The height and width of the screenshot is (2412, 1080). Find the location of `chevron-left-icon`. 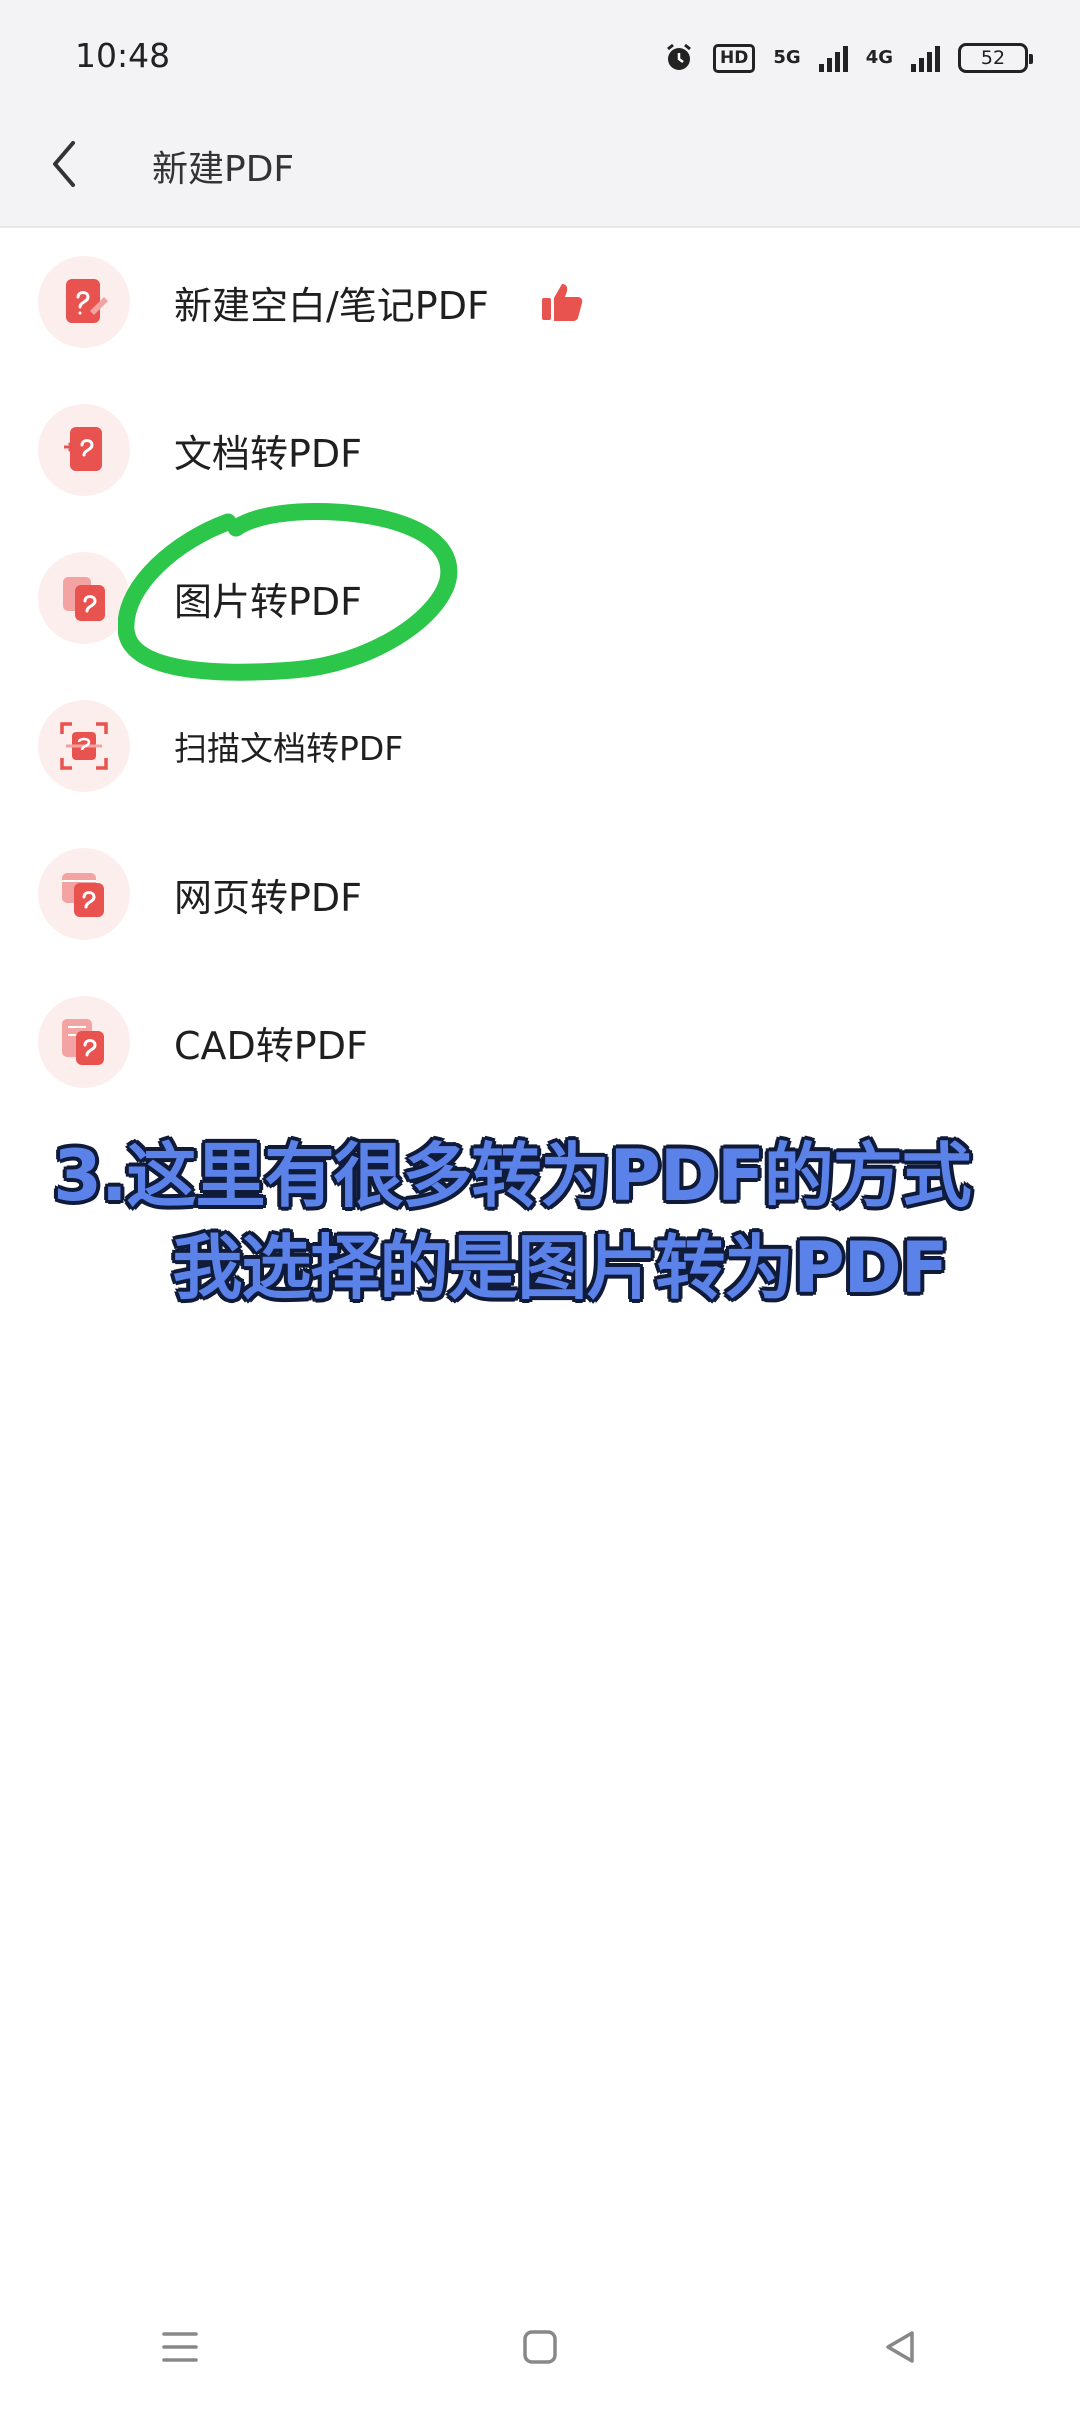

chevron-left-icon is located at coordinates (64, 164).